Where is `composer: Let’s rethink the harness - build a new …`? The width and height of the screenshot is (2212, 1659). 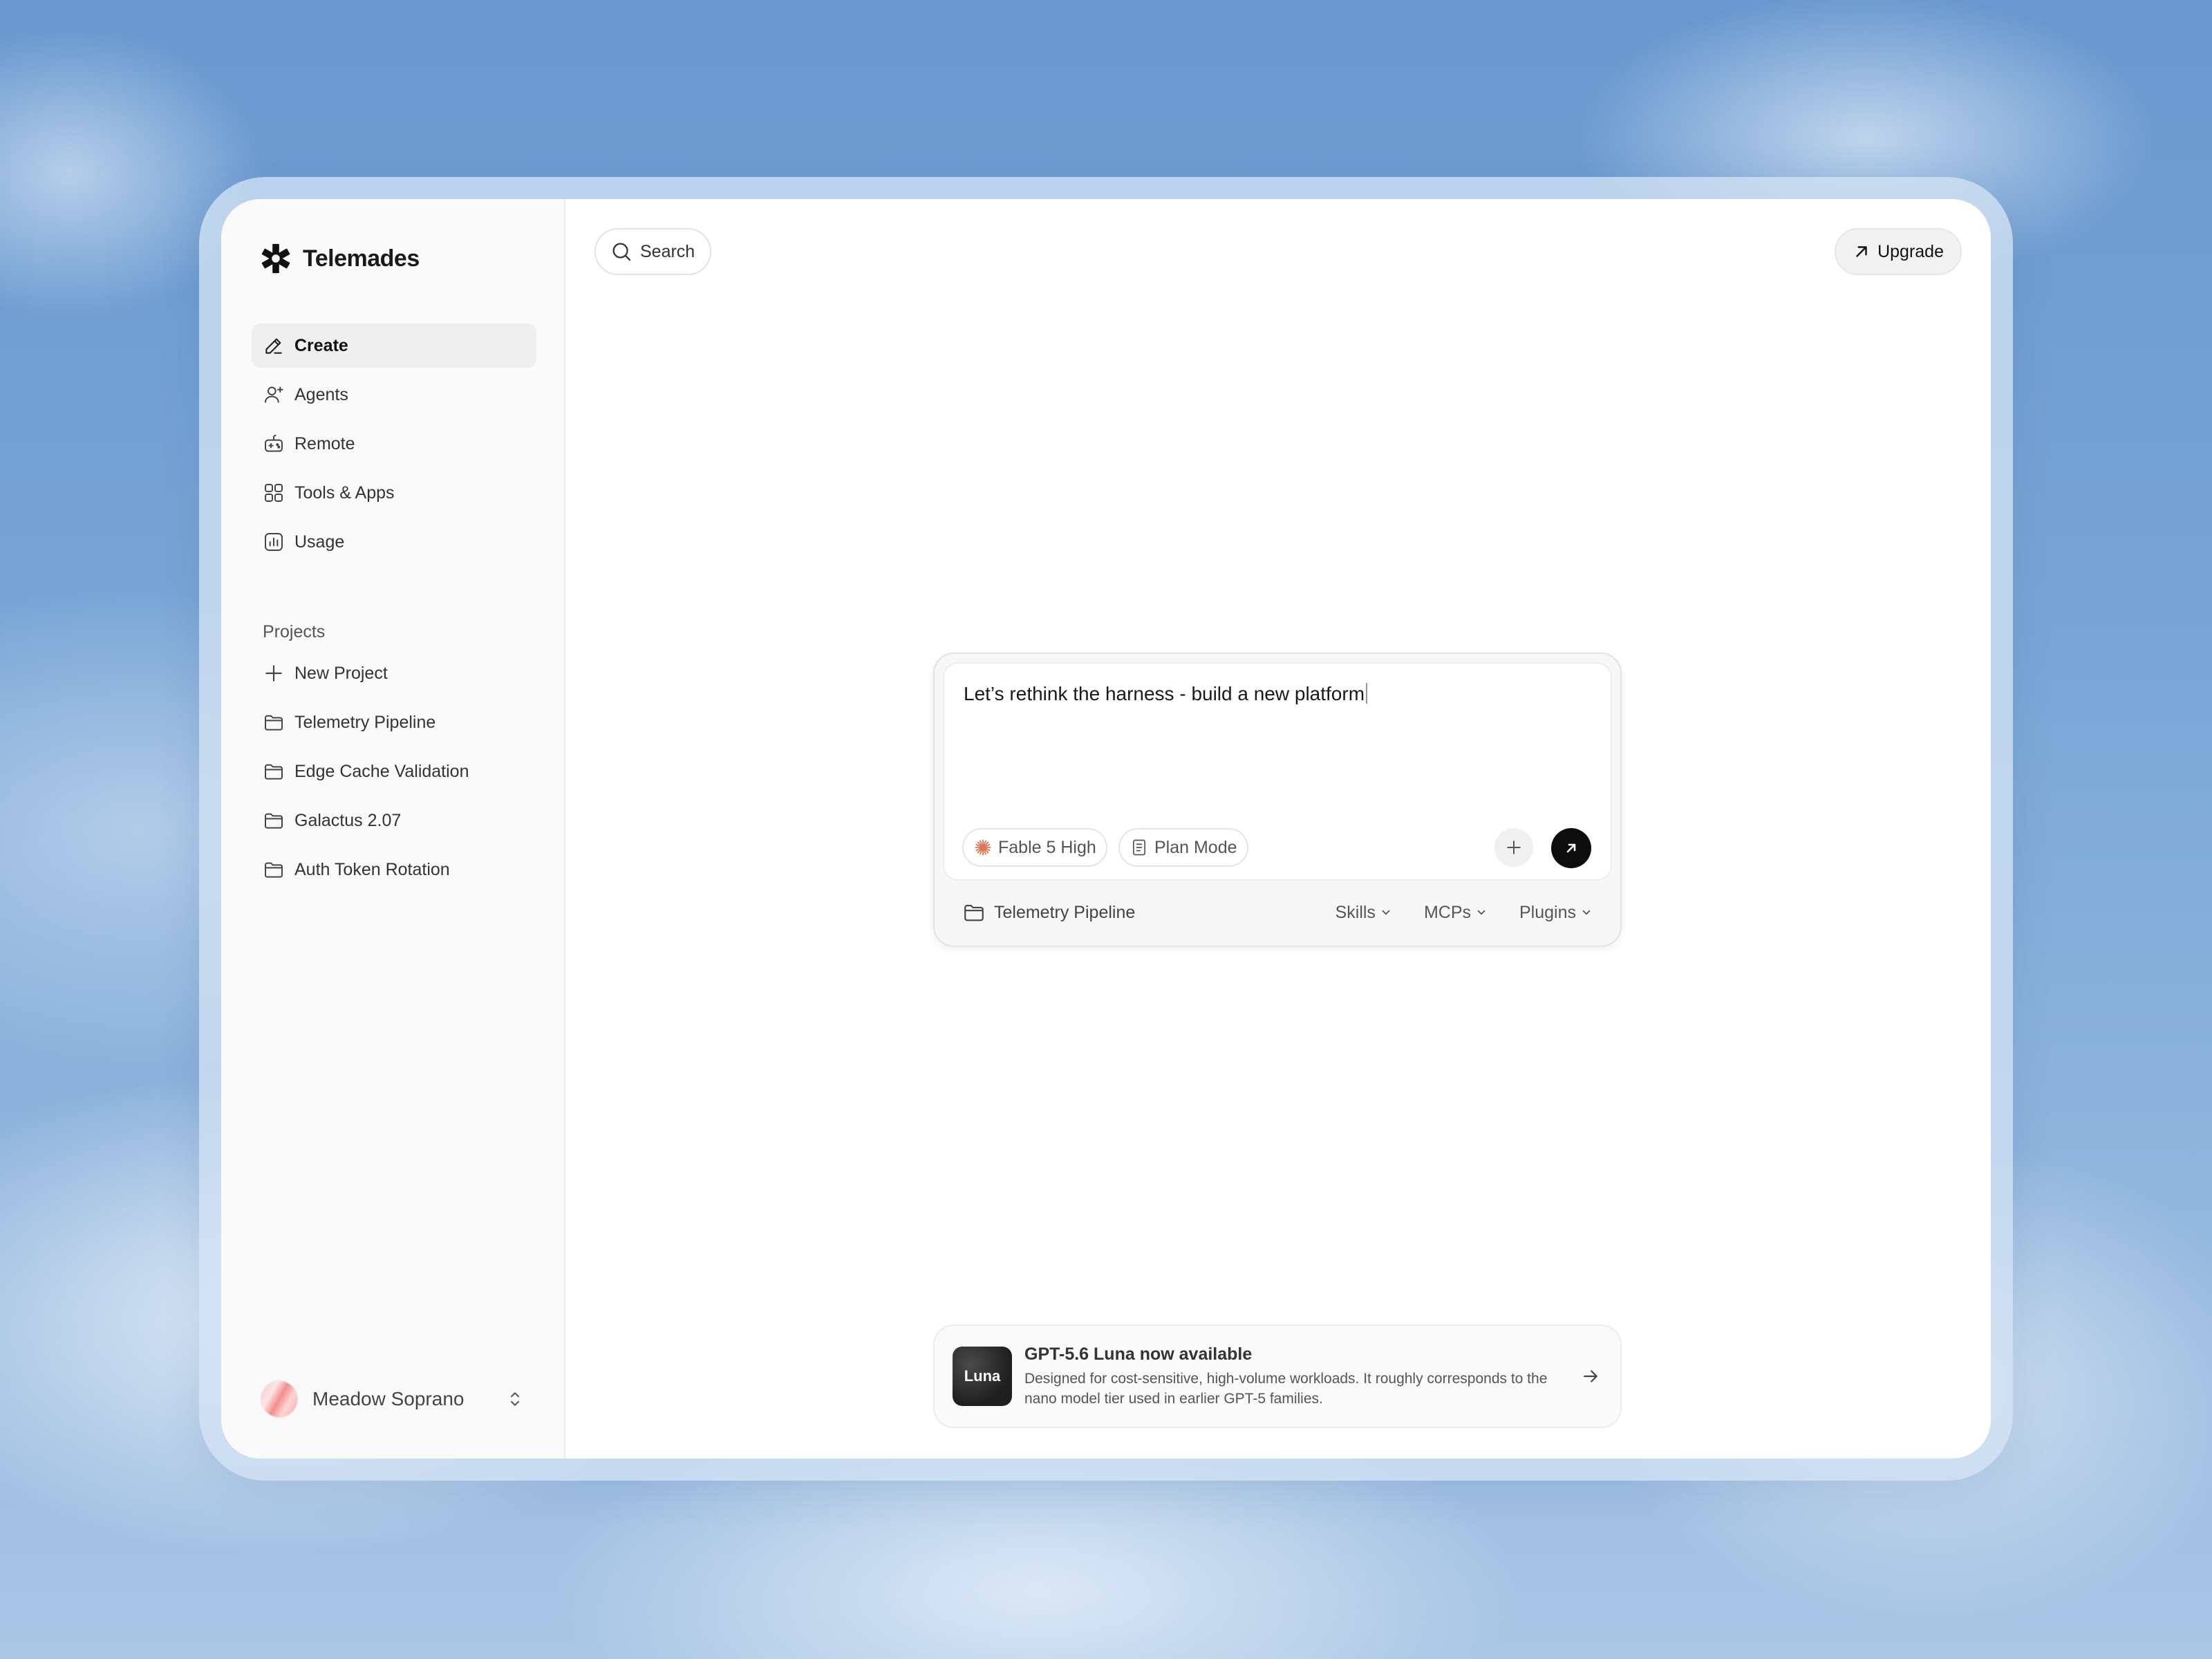
composer: Let’s rethink the harness - build a new … is located at coordinates (1277, 800).